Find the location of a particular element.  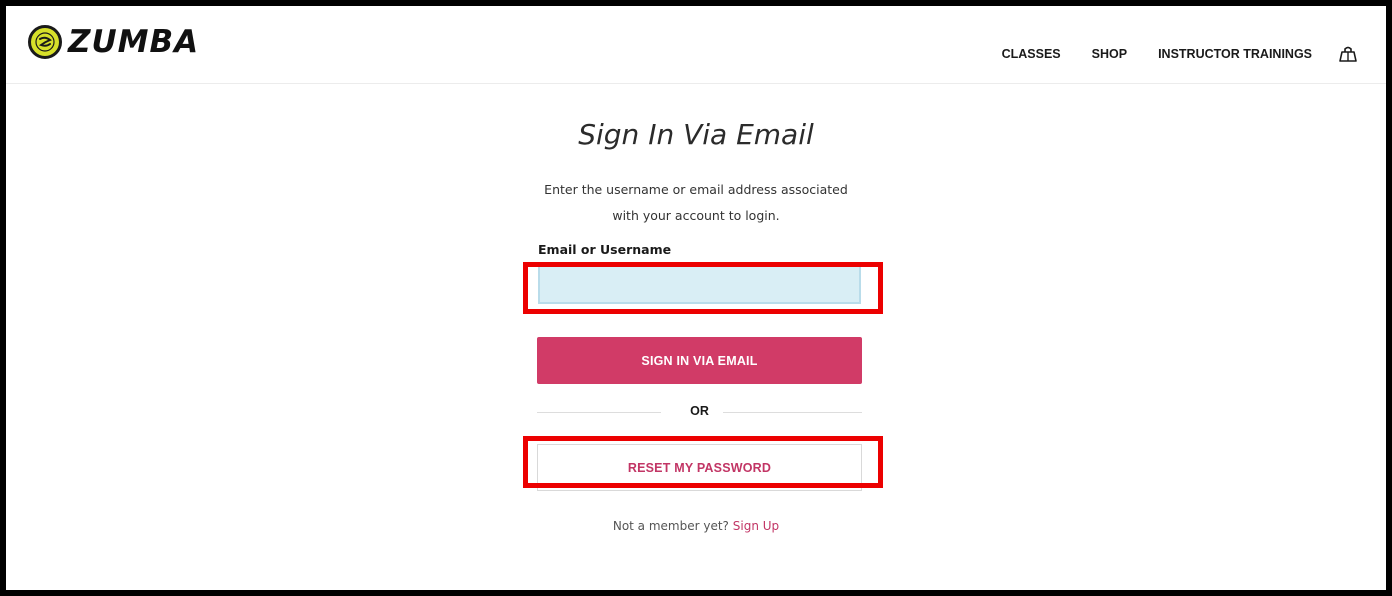

reset-highlight-box is located at coordinates (703, 462).